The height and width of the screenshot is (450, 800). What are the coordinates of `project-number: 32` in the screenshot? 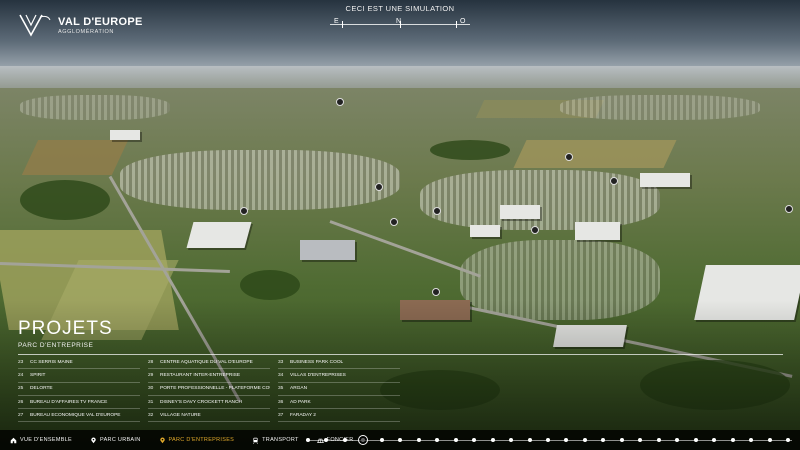 It's located at (151, 415).